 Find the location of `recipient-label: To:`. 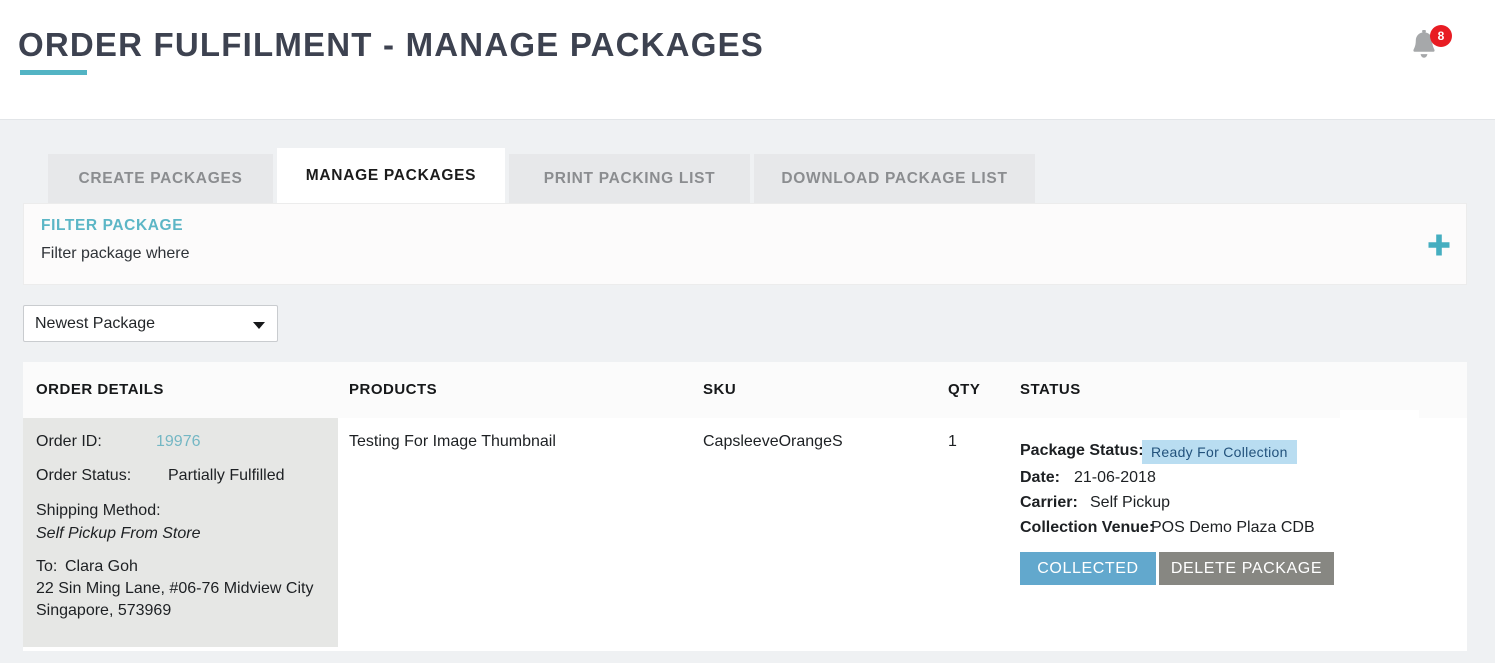

recipient-label: To: is located at coordinates (47, 566).